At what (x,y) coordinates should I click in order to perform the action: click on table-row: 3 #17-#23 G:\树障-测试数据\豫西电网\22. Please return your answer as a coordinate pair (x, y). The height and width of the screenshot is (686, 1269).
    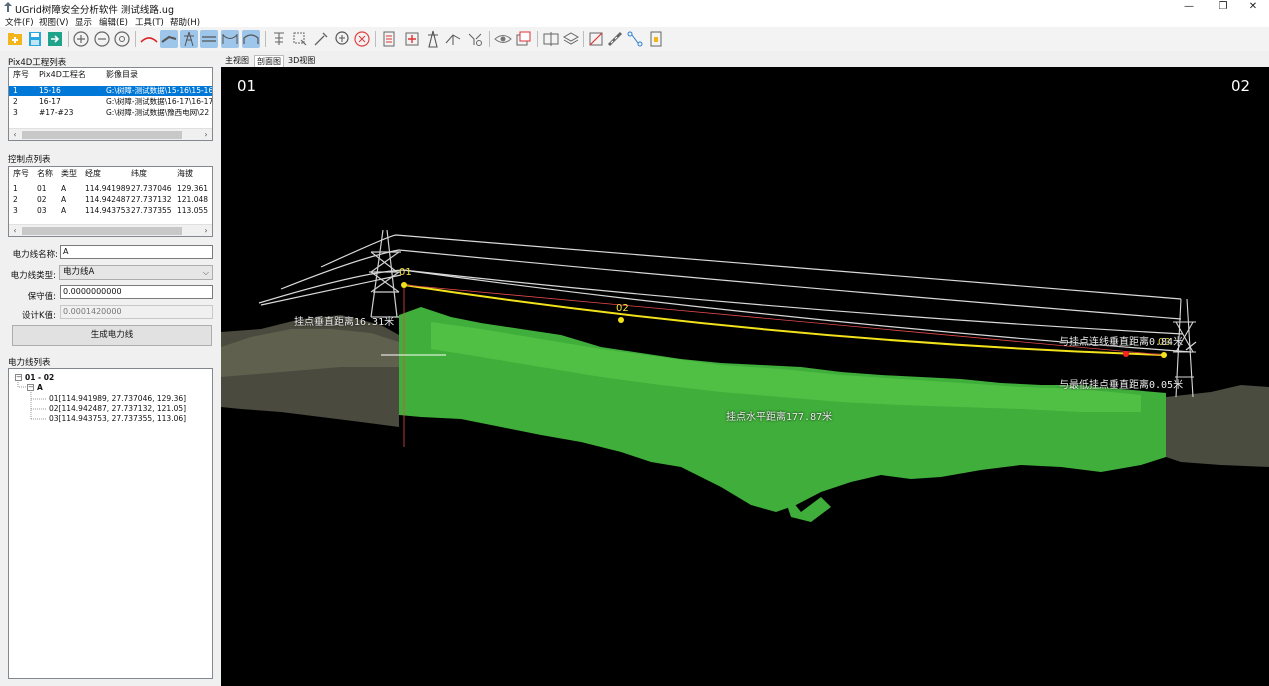
    Looking at the image, I should click on (110, 113).